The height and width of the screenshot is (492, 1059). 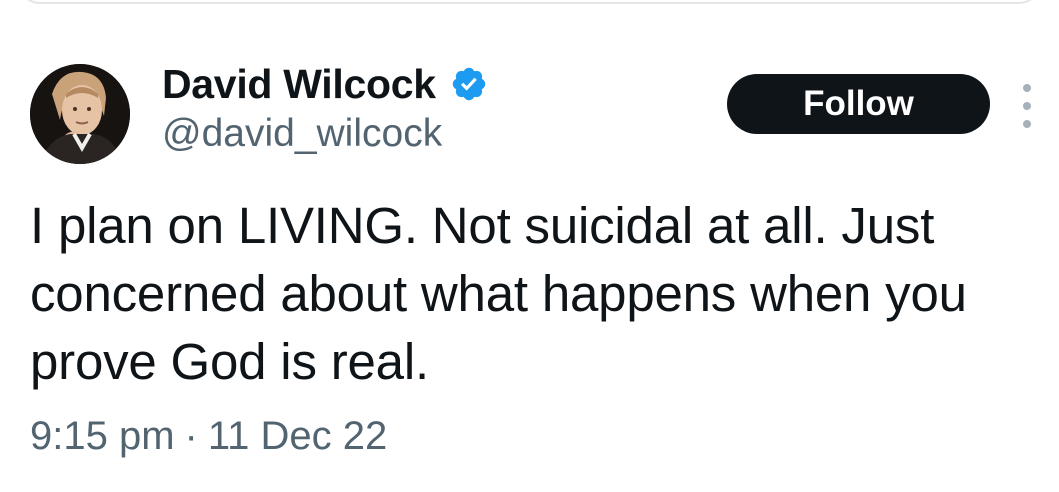 What do you see at coordinates (858, 104) in the screenshot?
I see `follow-button: Follow` at bounding box center [858, 104].